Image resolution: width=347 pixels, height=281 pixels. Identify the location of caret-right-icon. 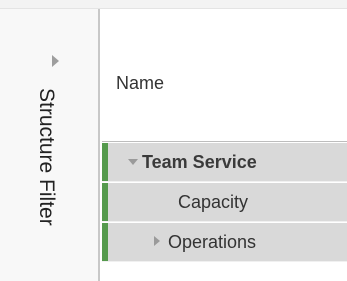
(157, 241).